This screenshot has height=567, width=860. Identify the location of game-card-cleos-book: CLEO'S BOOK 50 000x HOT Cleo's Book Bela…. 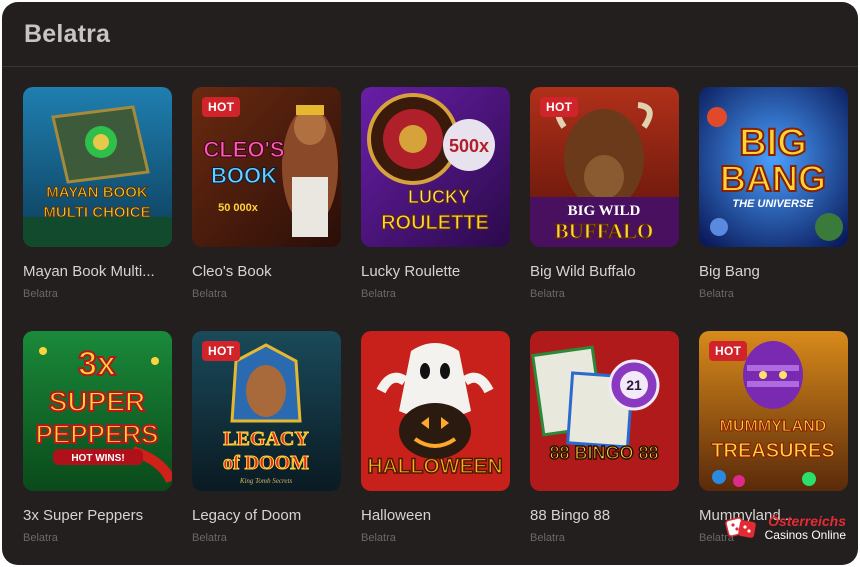
(266, 193).